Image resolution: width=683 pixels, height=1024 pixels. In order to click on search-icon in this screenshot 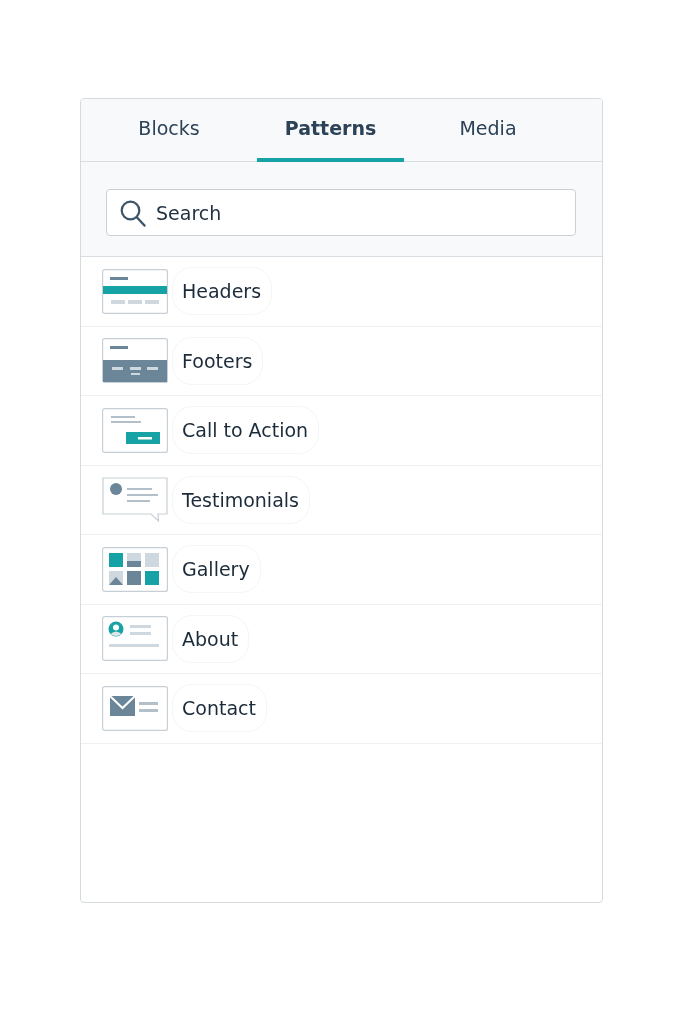, I will do `click(133, 213)`.